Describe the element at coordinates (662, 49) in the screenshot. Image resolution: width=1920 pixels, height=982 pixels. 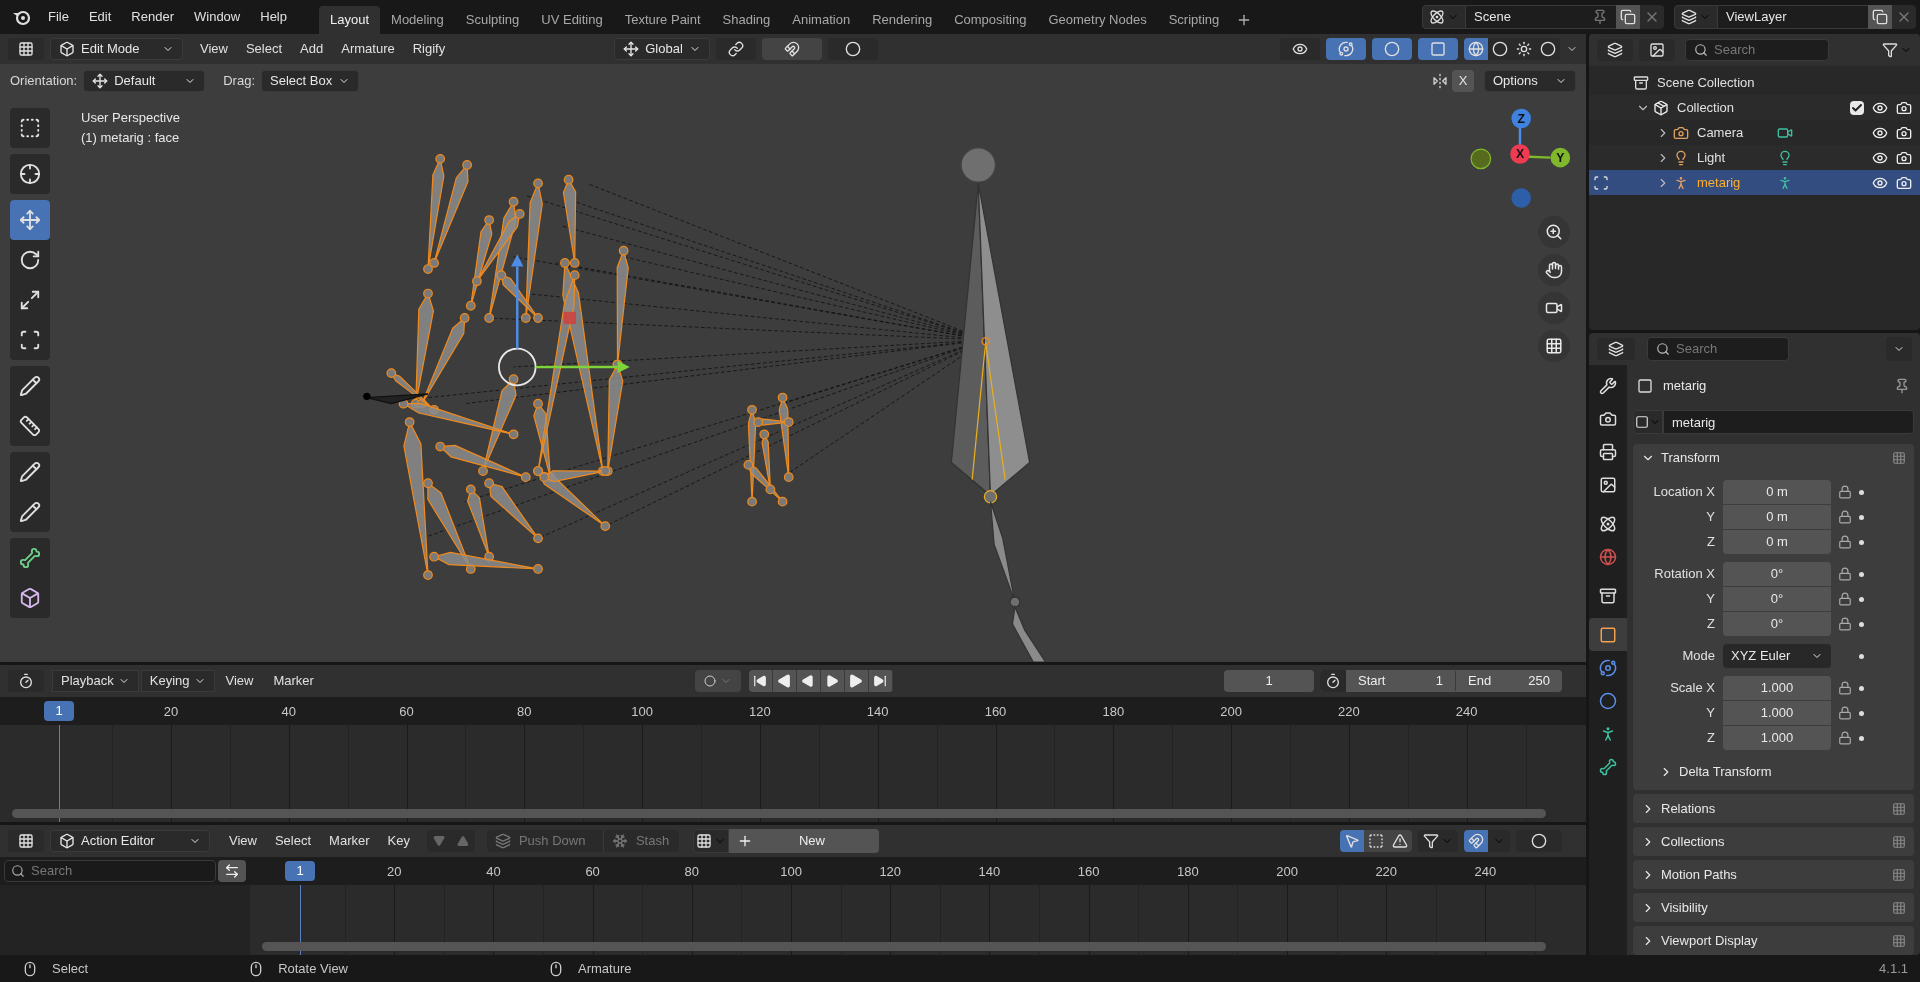
I see `transform-orientation-dropdown: Global` at that location.